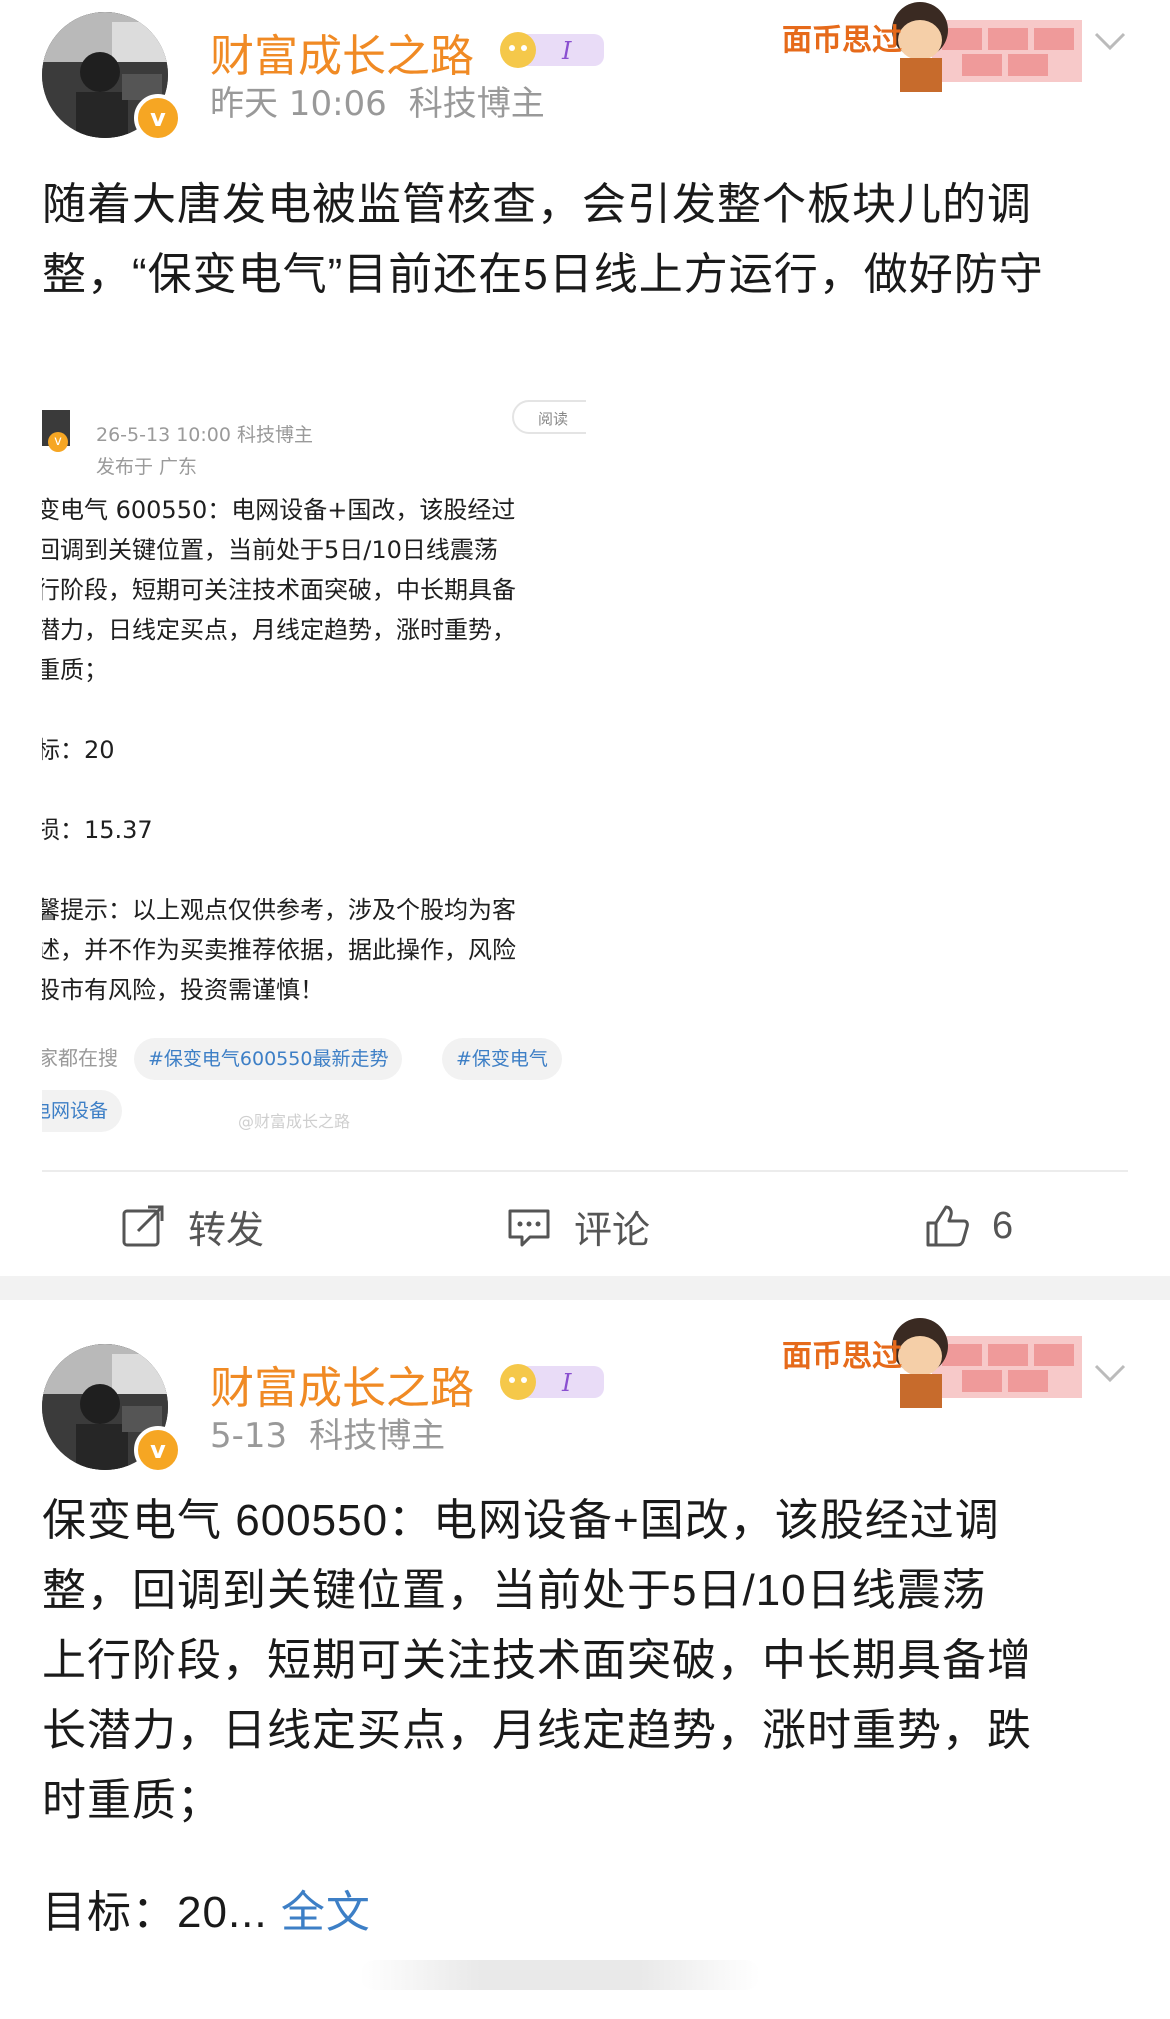  I want to click on post-text-line: 保变电气 600550：电网设备+国改，该股经过调, so click(521, 1520).